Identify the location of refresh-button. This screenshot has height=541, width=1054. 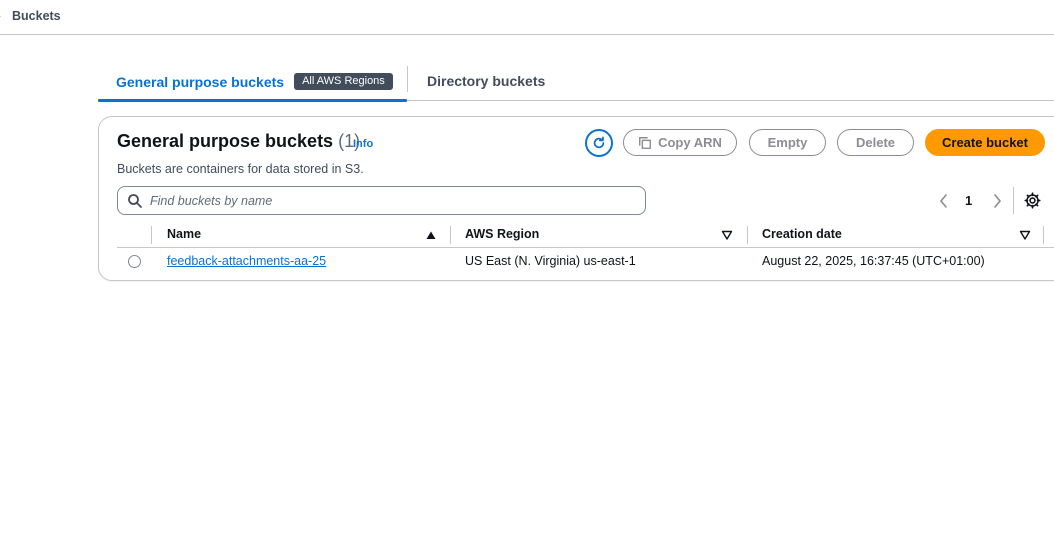
(599, 143).